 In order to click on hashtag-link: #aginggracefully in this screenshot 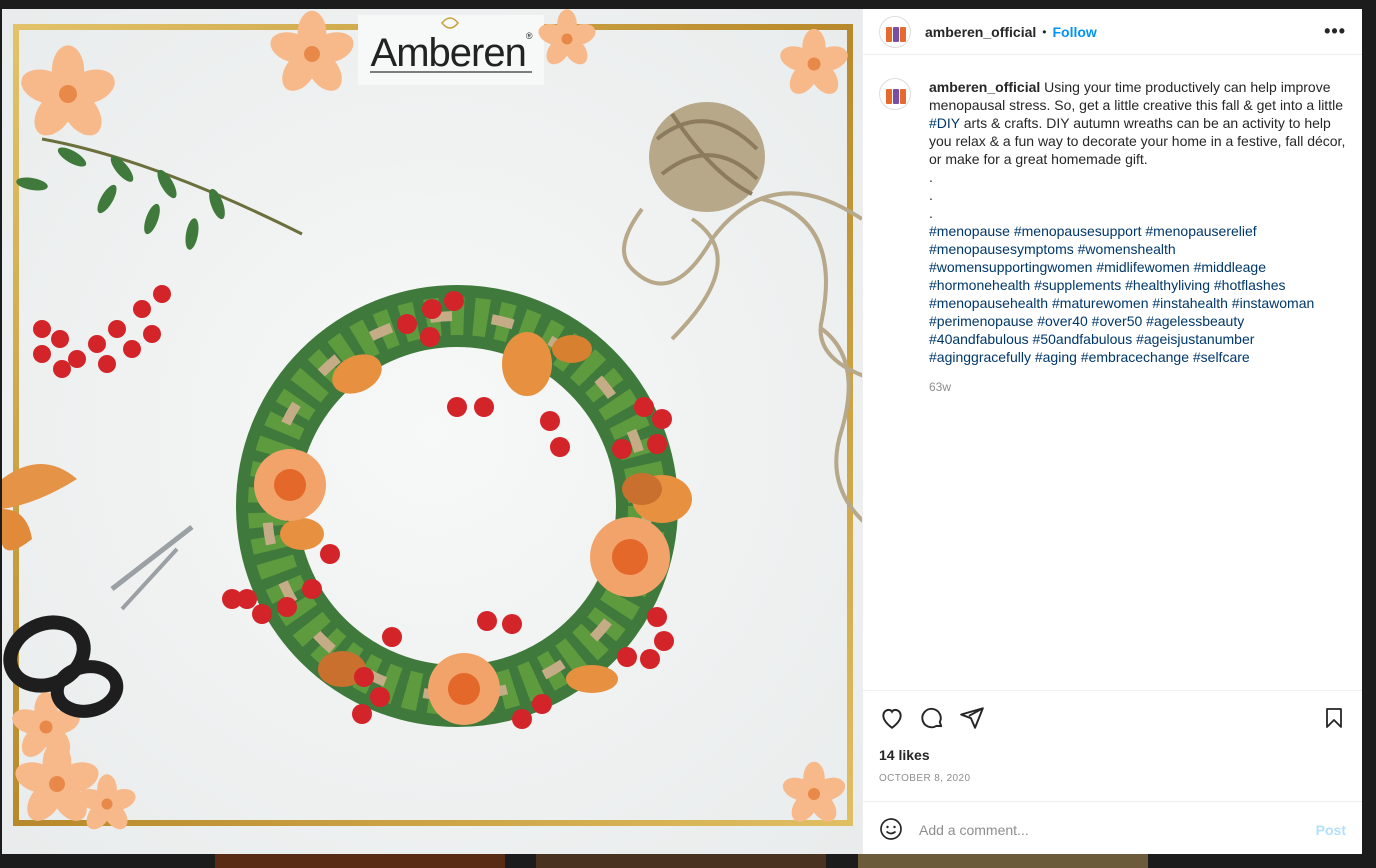, I will do `click(980, 357)`.